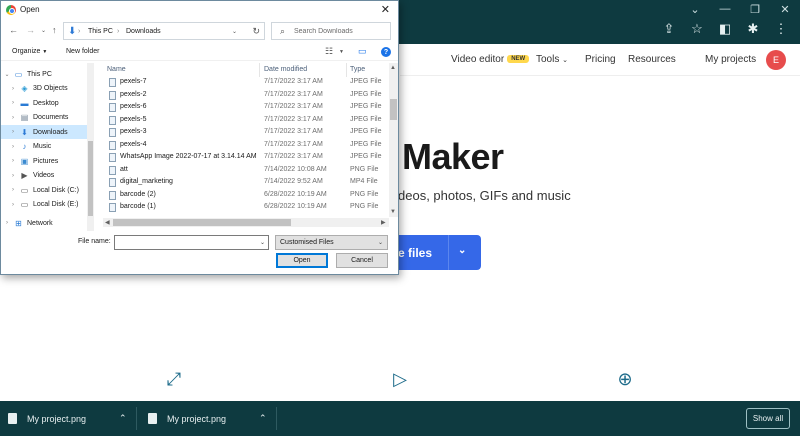 The image size is (800, 436). Describe the element at coordinates (13, 30) in the screenshot. I see `back-arrow-icon: ←` at that location.